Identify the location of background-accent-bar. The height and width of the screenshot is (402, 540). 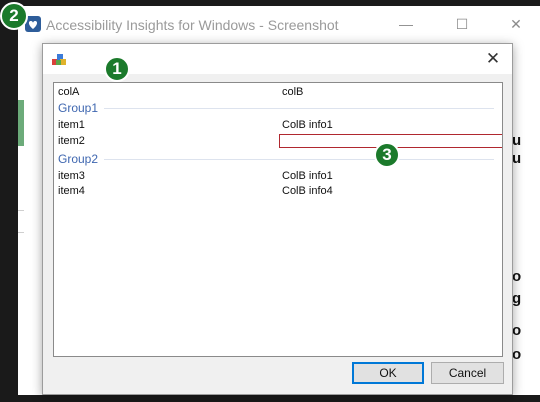
(21, 123).